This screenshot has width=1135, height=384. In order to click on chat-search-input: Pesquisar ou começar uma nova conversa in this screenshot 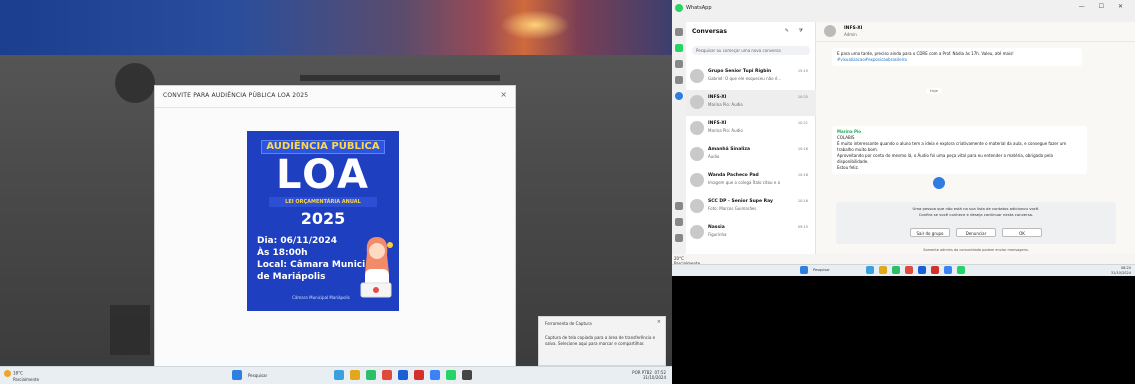, I will do `click(751, 50)`.